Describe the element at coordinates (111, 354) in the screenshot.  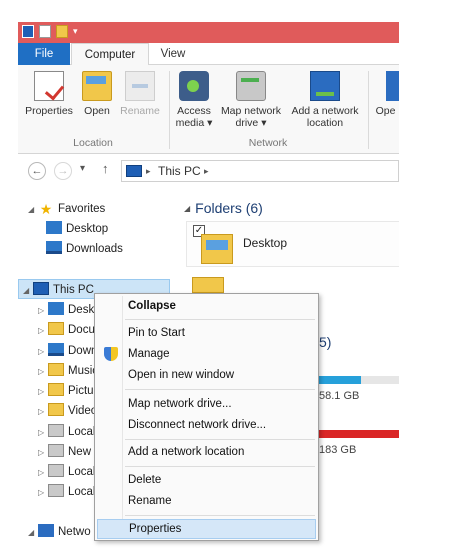
I see `shield-icon` at that location.